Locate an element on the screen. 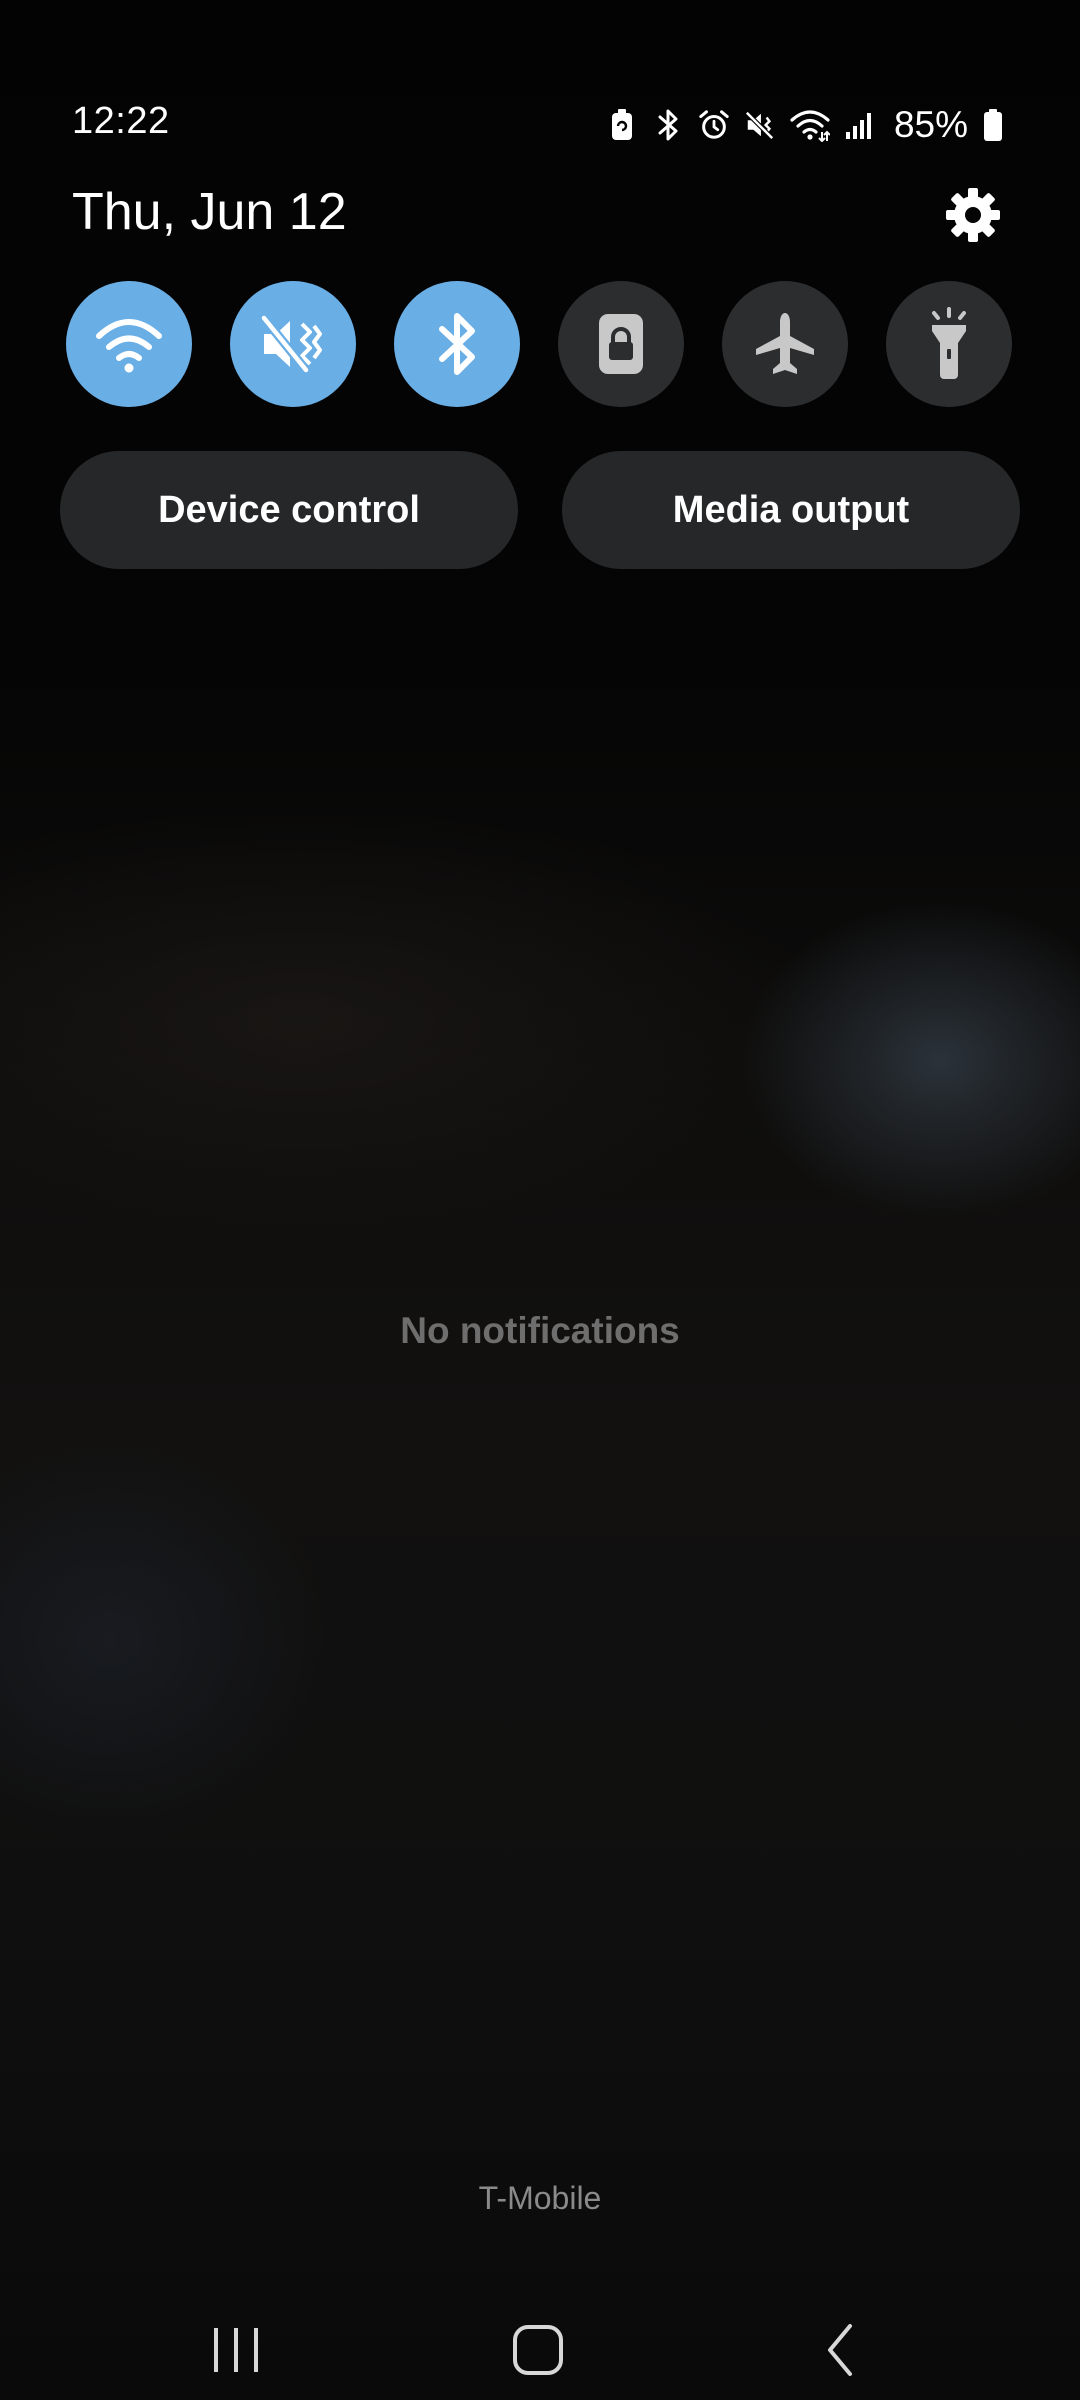 This screenshot has width=1080, height=2400. mute-icon is located at coordinates (760, 125).